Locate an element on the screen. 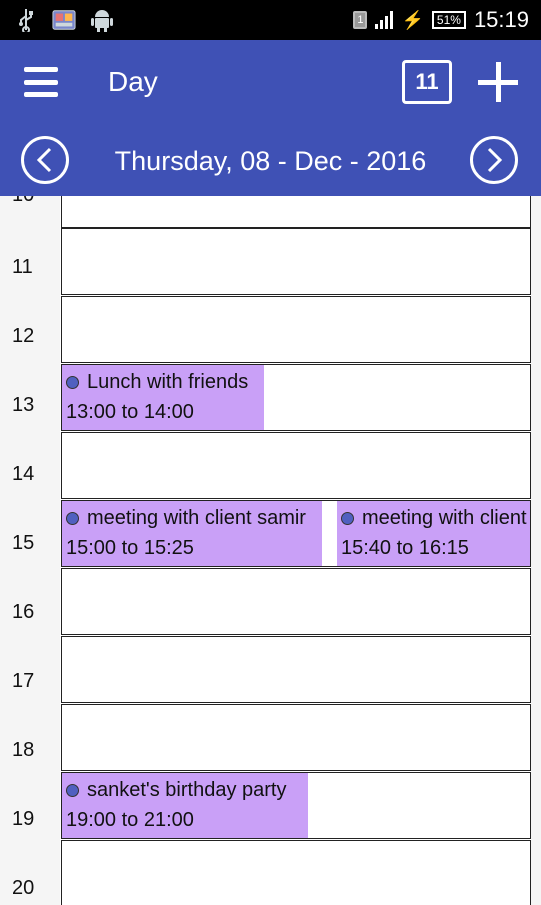 The image size is (541, 905). time-column: 10 11 12 13 14 15 16 17 18 19 20 is located at coordinates (30, 550).